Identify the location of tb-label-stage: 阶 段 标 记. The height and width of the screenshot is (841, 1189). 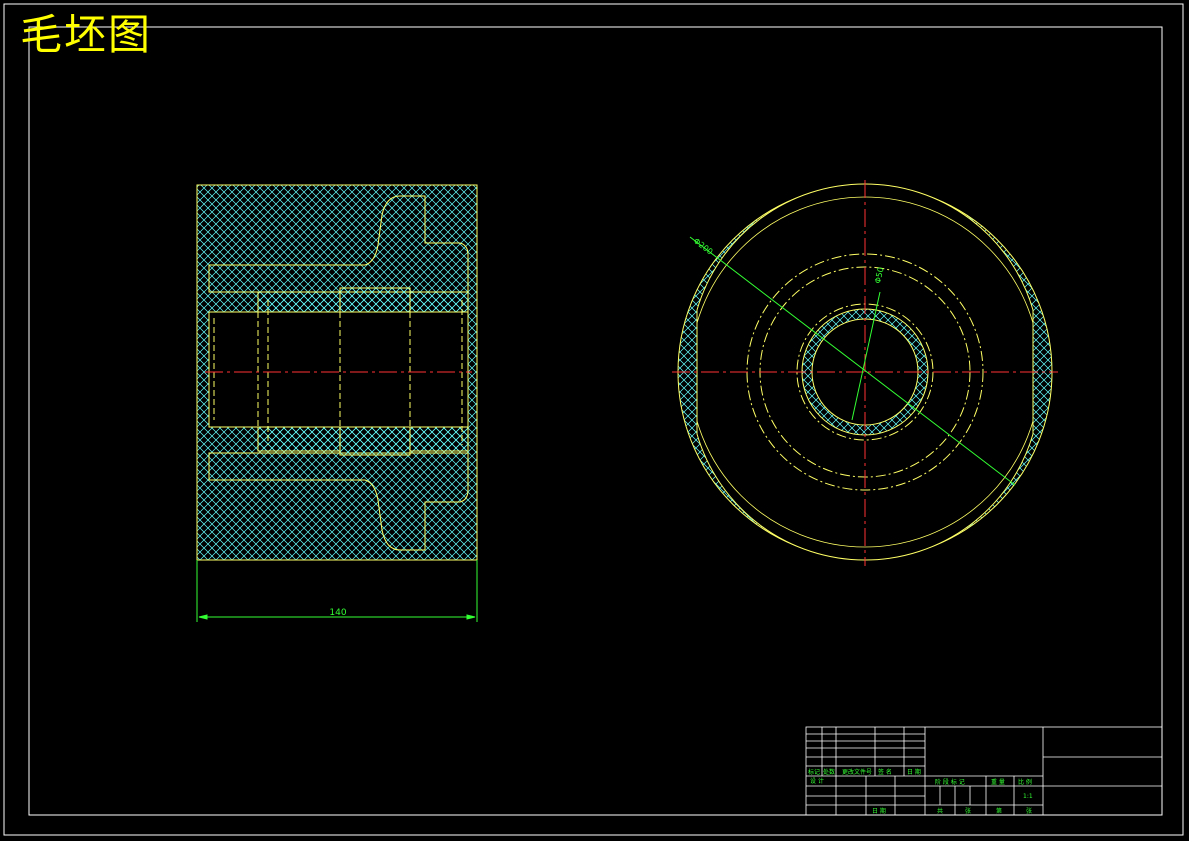
(950, 782).